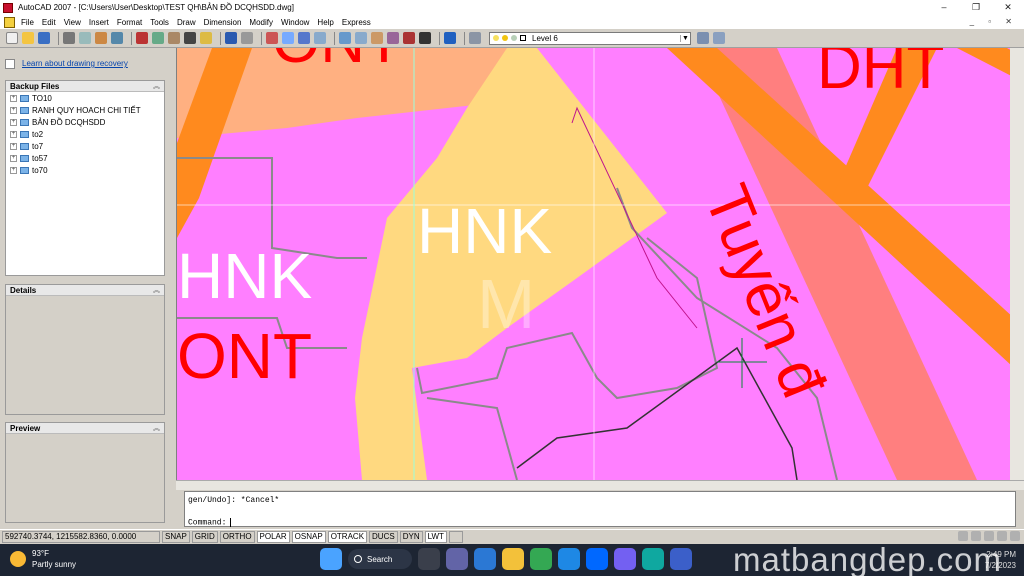  I want to click on menu-draw: Draw, so click(186, 22).